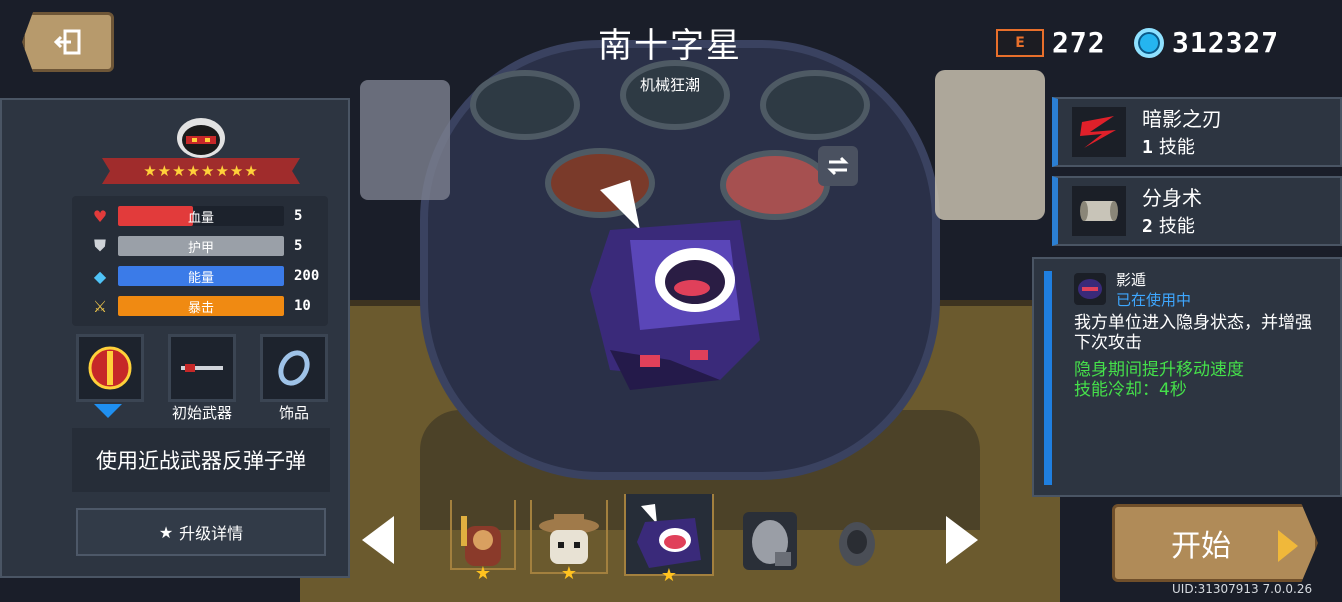  I want to click on gem-icon, so click(1149, 42).